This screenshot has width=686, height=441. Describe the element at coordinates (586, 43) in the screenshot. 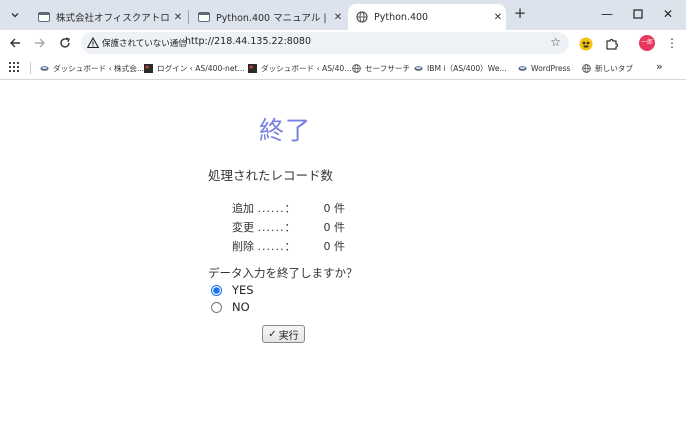

I see `extension-icon` at that location.